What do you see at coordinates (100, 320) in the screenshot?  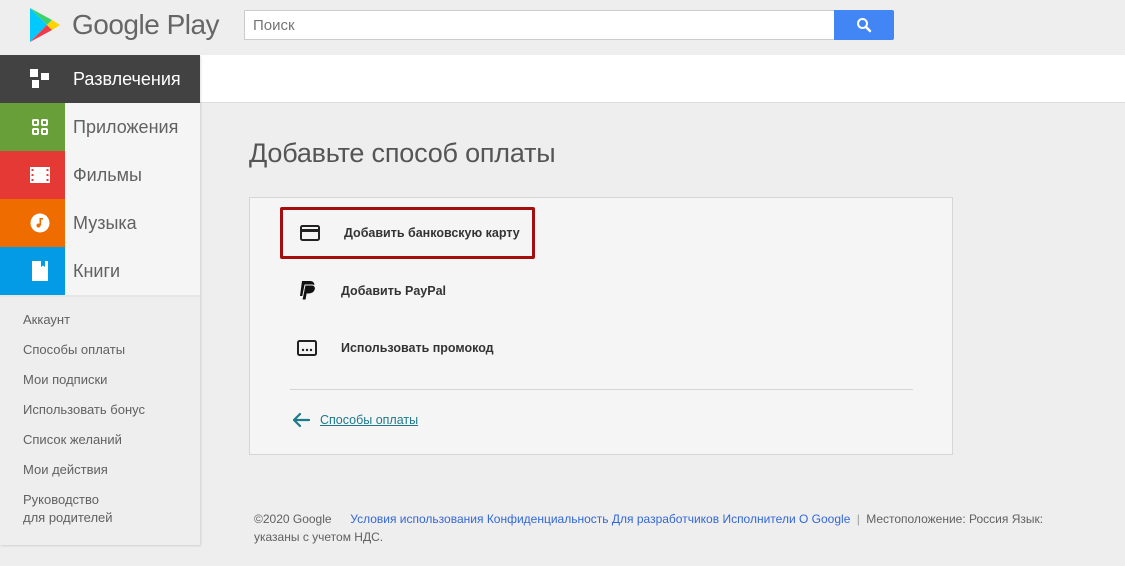 I see `sidebar-link-account: Аккаунт` at bounding box center [100, 320].